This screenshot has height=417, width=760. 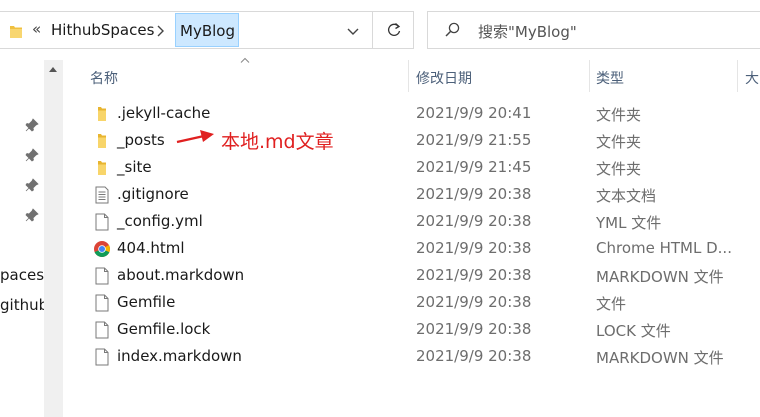 What do you see at coordinates (164, 329) in the screenshot?
I see `file-name: Gemfile.lock` at bounding box center [164, 329].